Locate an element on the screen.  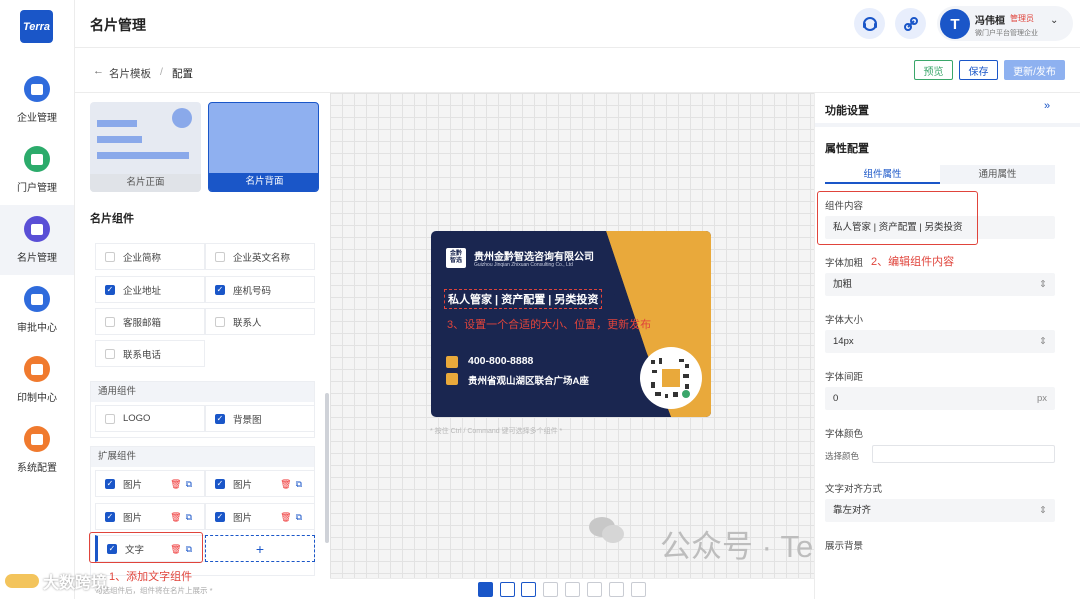
sidebar-item-settings: 系统配置 is located at coordinates (37, 450).